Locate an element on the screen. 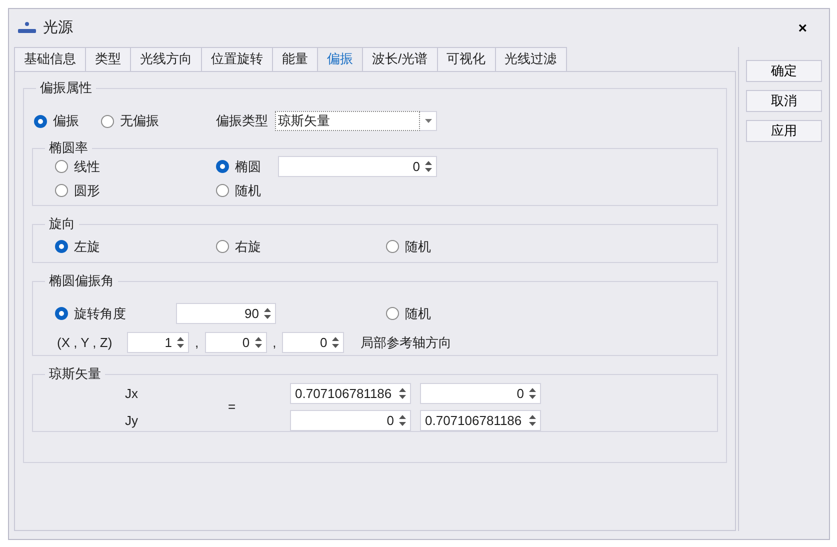 The image size is (837, 547). tab: 基础信息 is located at coordinates (49, 59).